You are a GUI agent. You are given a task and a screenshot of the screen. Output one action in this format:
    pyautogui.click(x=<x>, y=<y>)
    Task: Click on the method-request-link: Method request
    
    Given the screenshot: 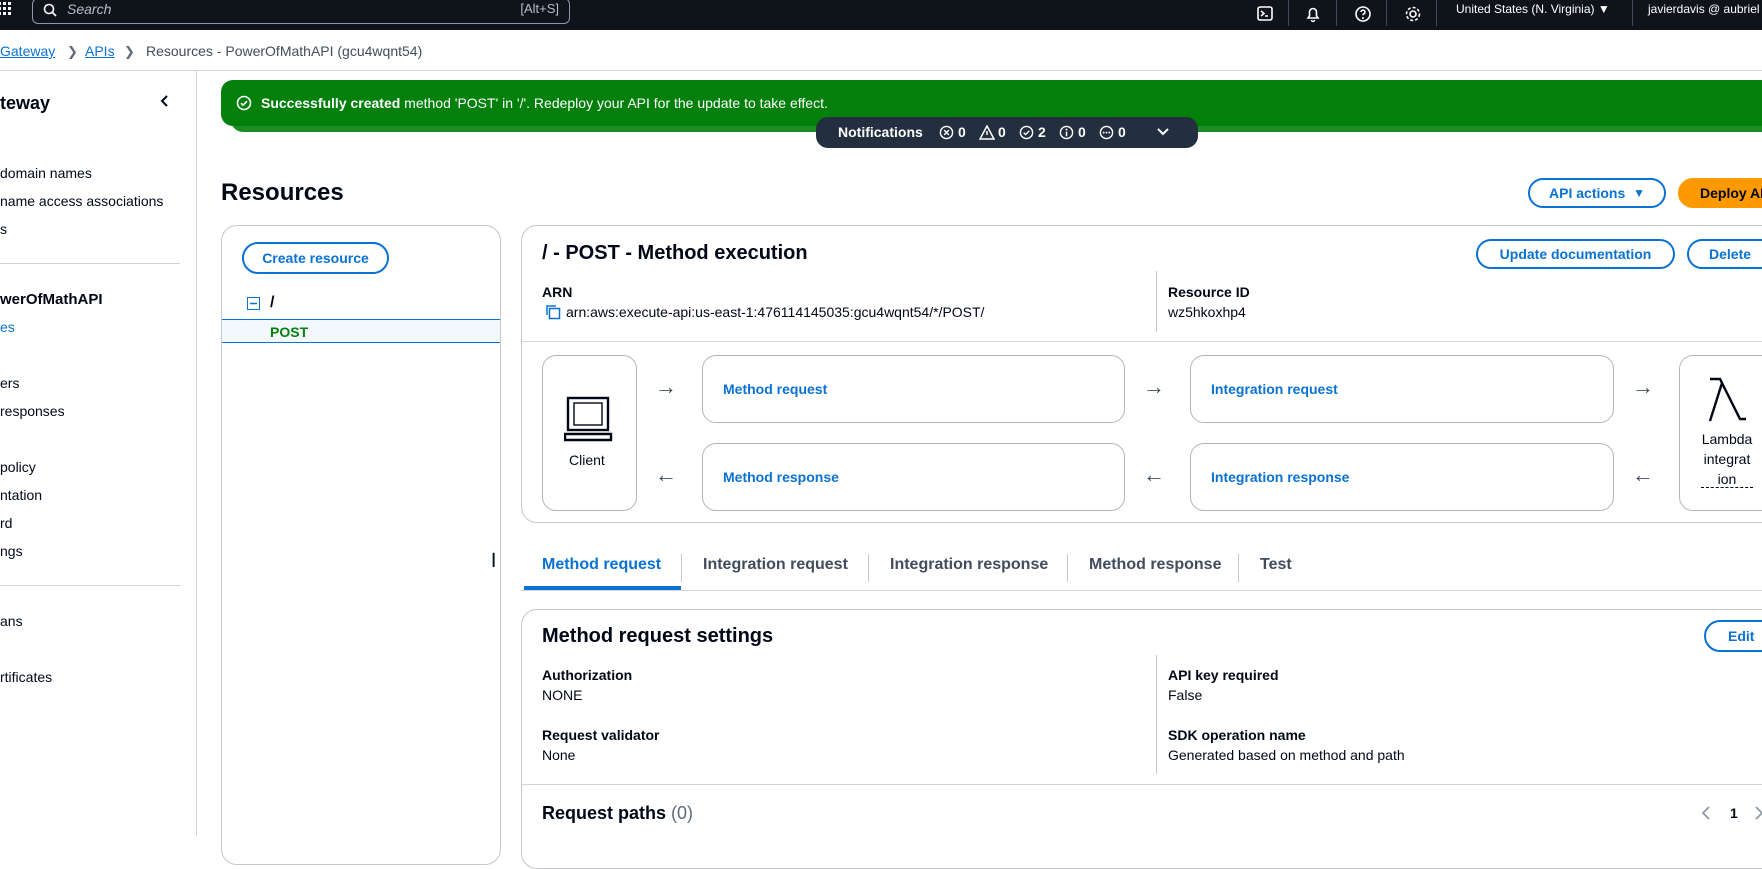 What is the action you would take?
    pyautogui.click(x=775, y=389)
    